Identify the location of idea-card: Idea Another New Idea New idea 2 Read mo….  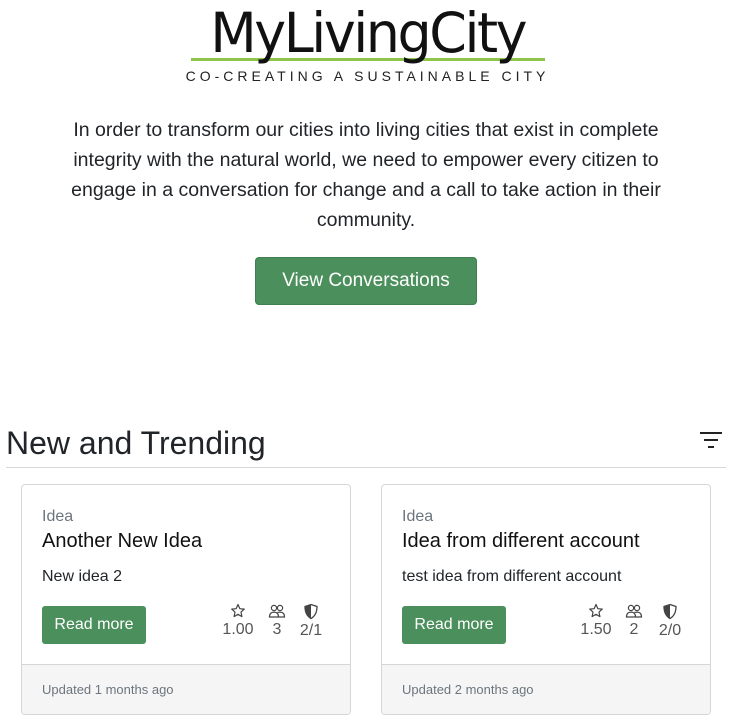
(186, 599).